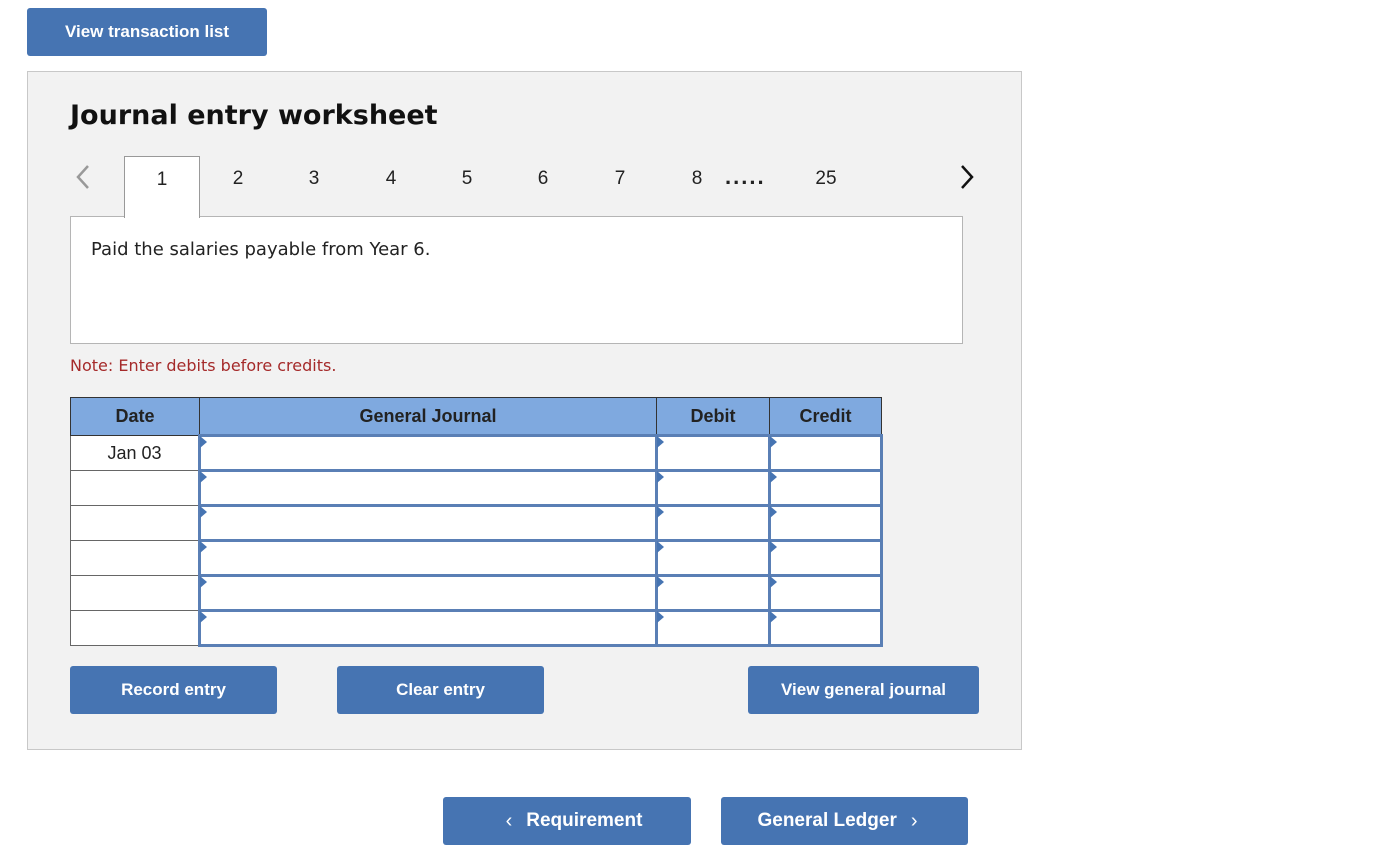 The height and width of the screenshot is (850, 1380). Describe the element at coordinates (516, 280) in the screenshot. I see `transaction-description-box: Paid the salaries payable from Year 6.` at that location.